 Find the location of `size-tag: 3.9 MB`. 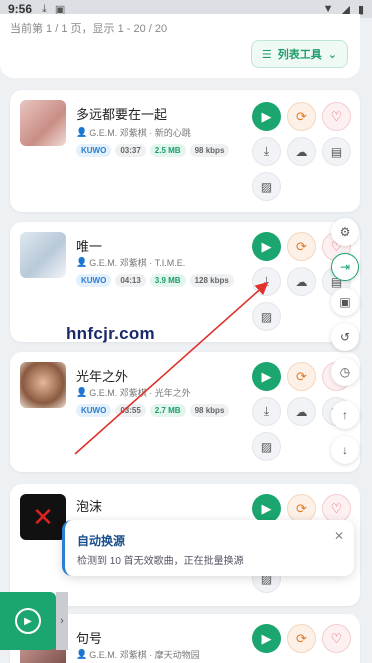

size-tag: 3.9 MB is located at coordinates (167, 280).